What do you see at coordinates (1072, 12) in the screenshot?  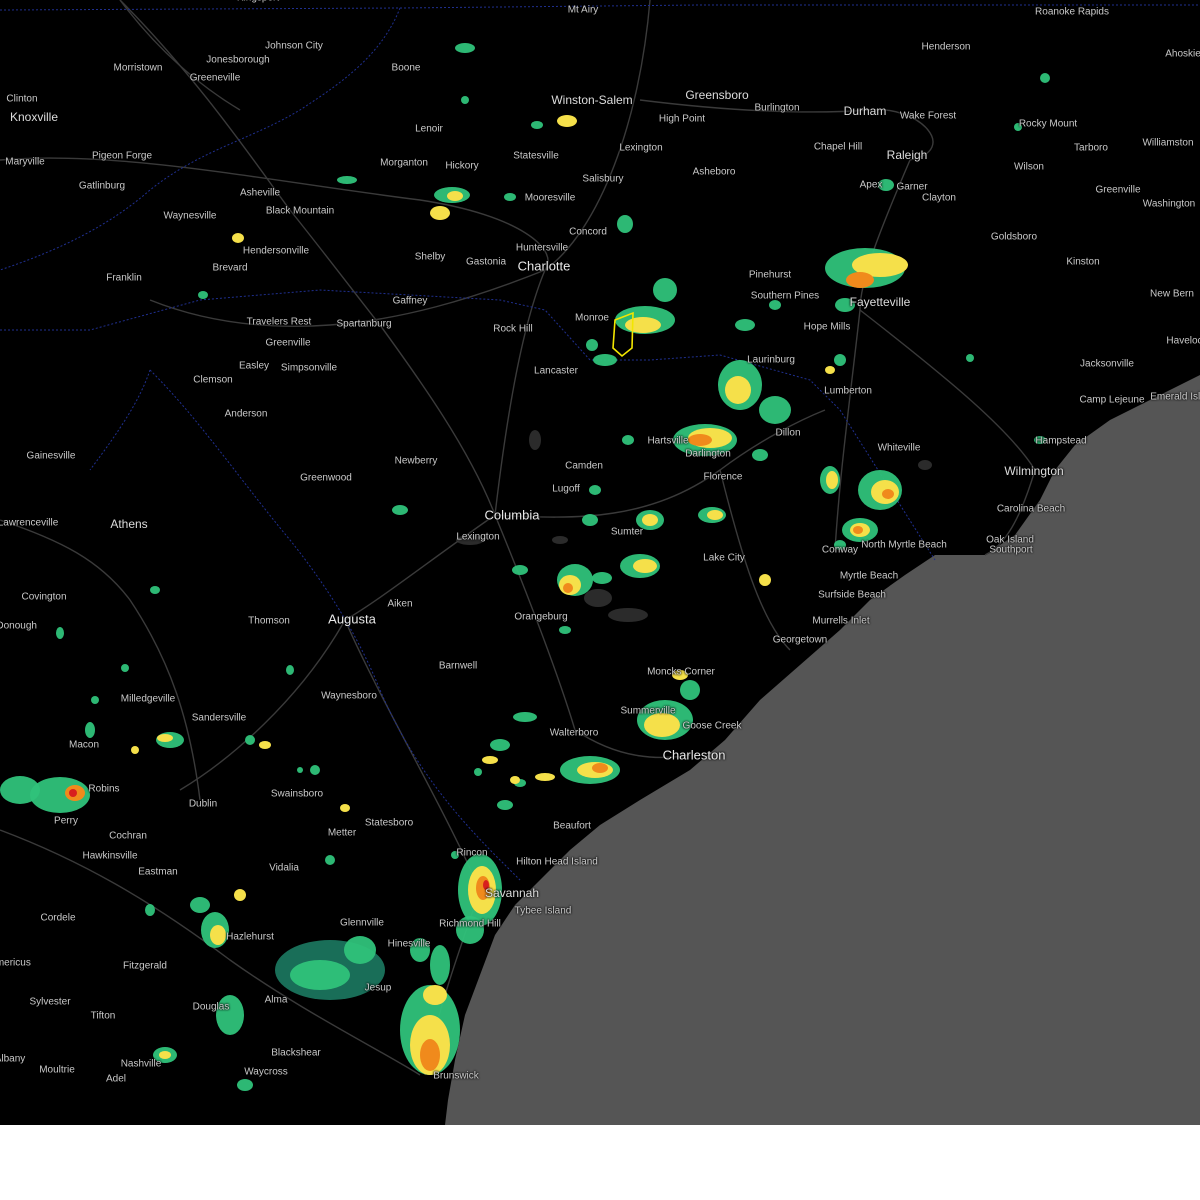 I see `city-label-roanoke-rapids: Roanoke Rapids` at bounding box center [1072, 12].